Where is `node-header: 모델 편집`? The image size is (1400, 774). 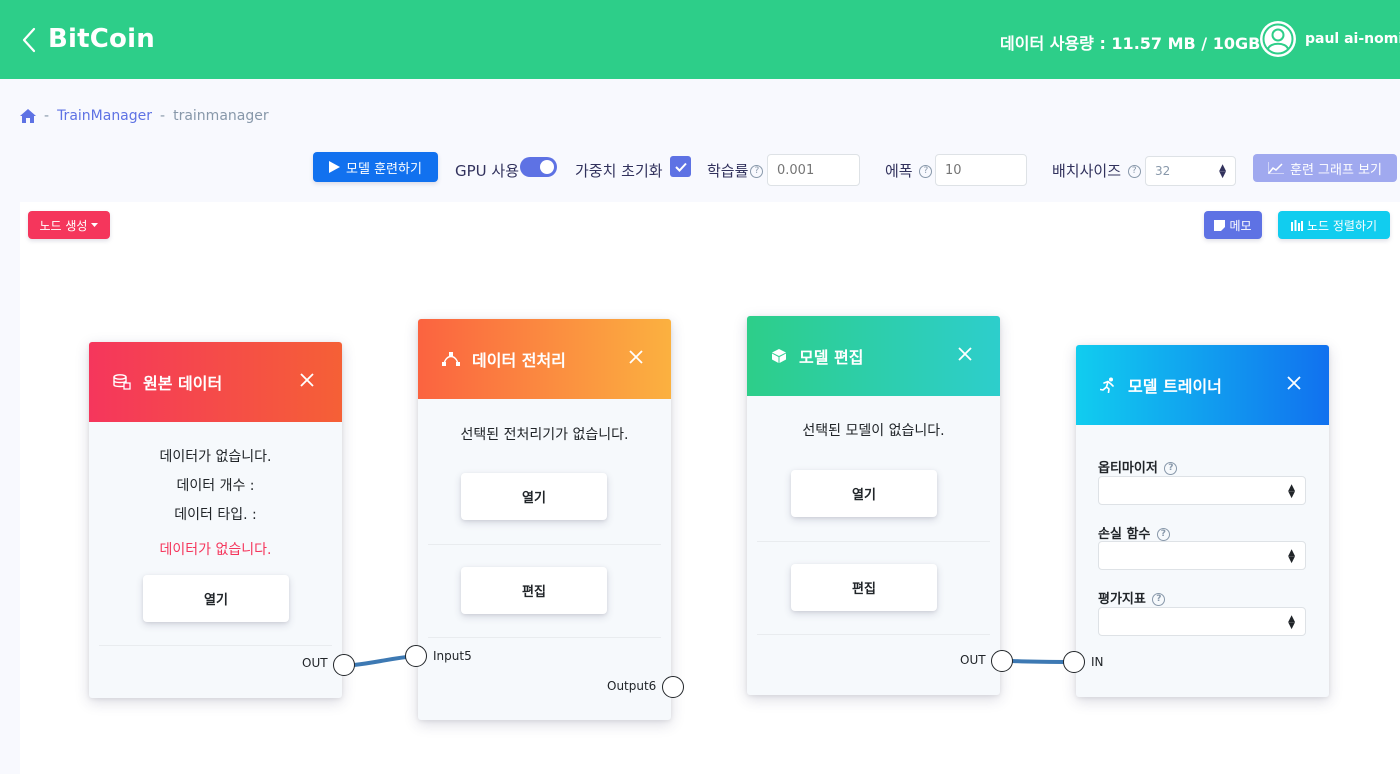 node-header: 모델 편집 is located at coordinates (873, 356).